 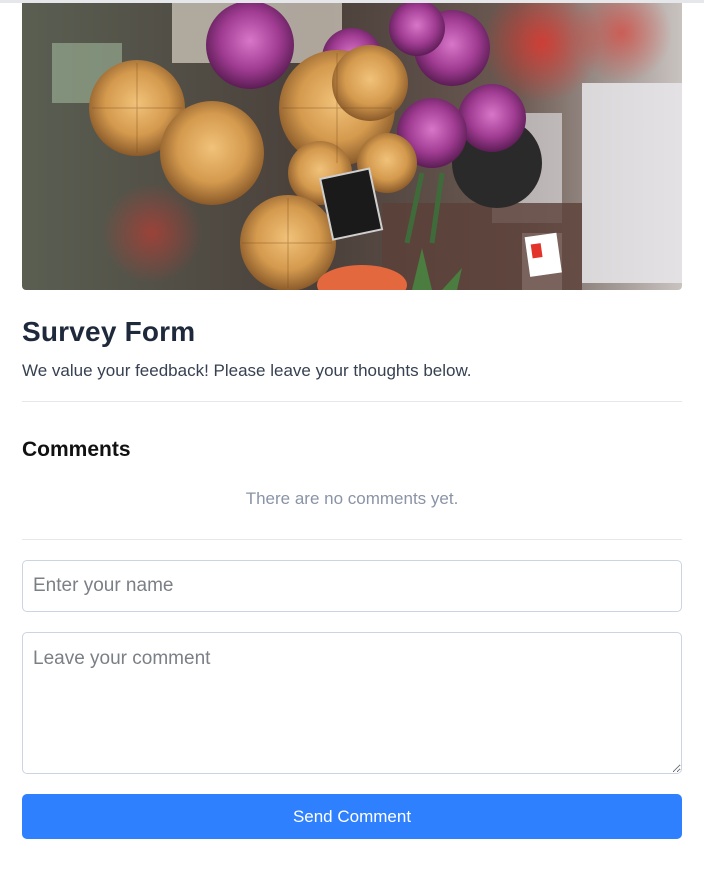 What do you see at coordinates (352, 816) in the screenshot?
I see `send-comment-button: Send Comment` at bounding box center [352, 816].